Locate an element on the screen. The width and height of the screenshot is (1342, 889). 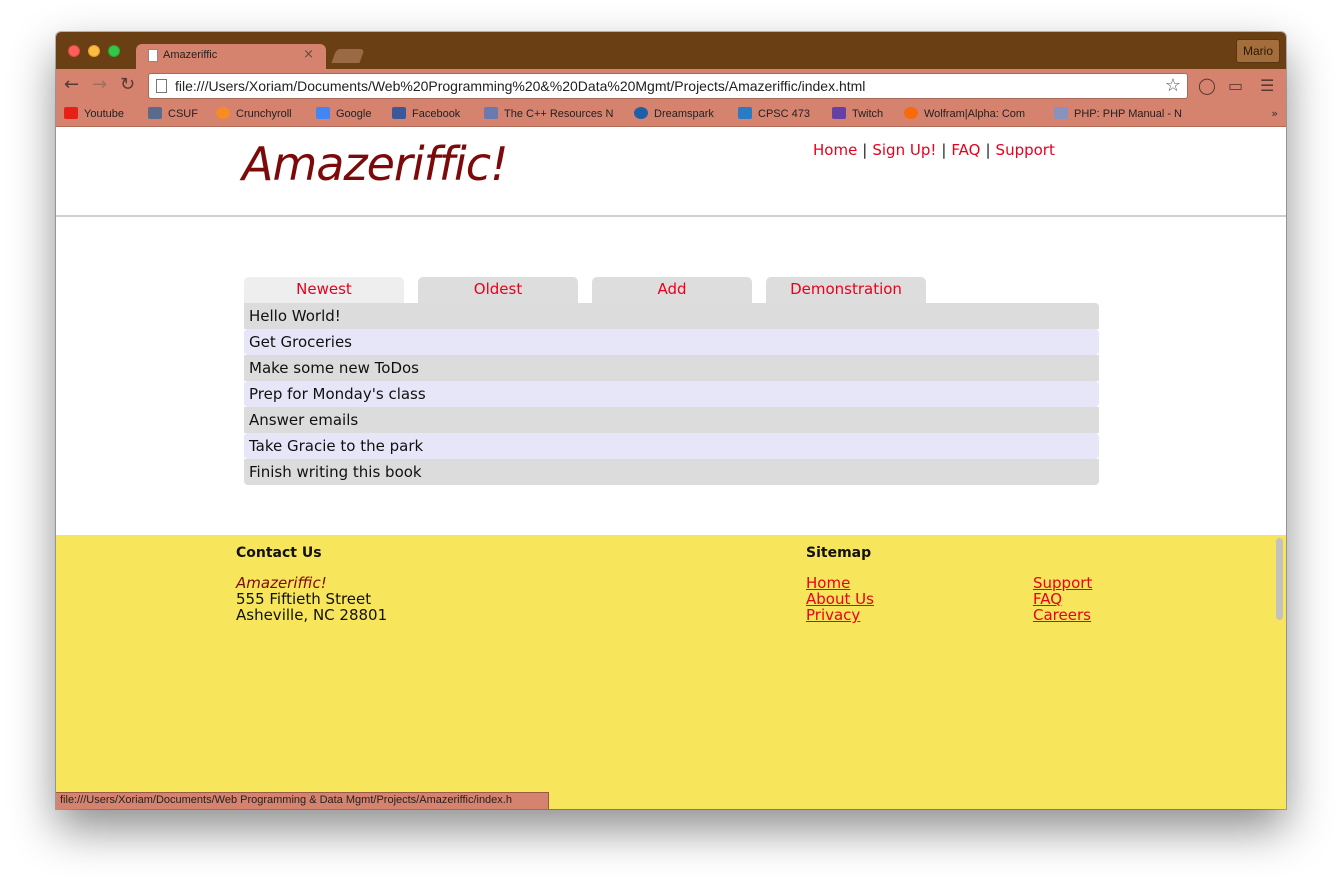
bookmark-cpsc-473: CPSC 473 is located at coordinates (774, 114).